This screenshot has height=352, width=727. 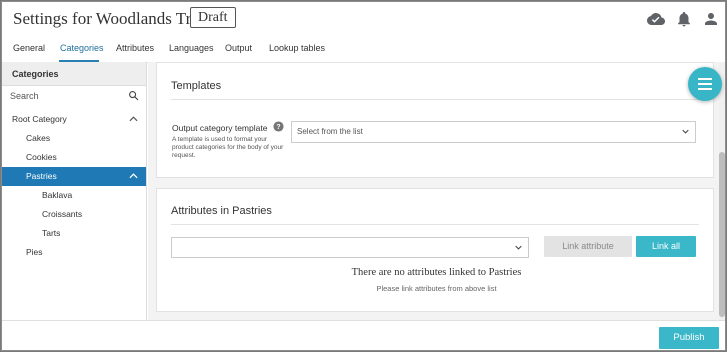 I want to click on template-select: Select from the list, so click(x=493, y=132).